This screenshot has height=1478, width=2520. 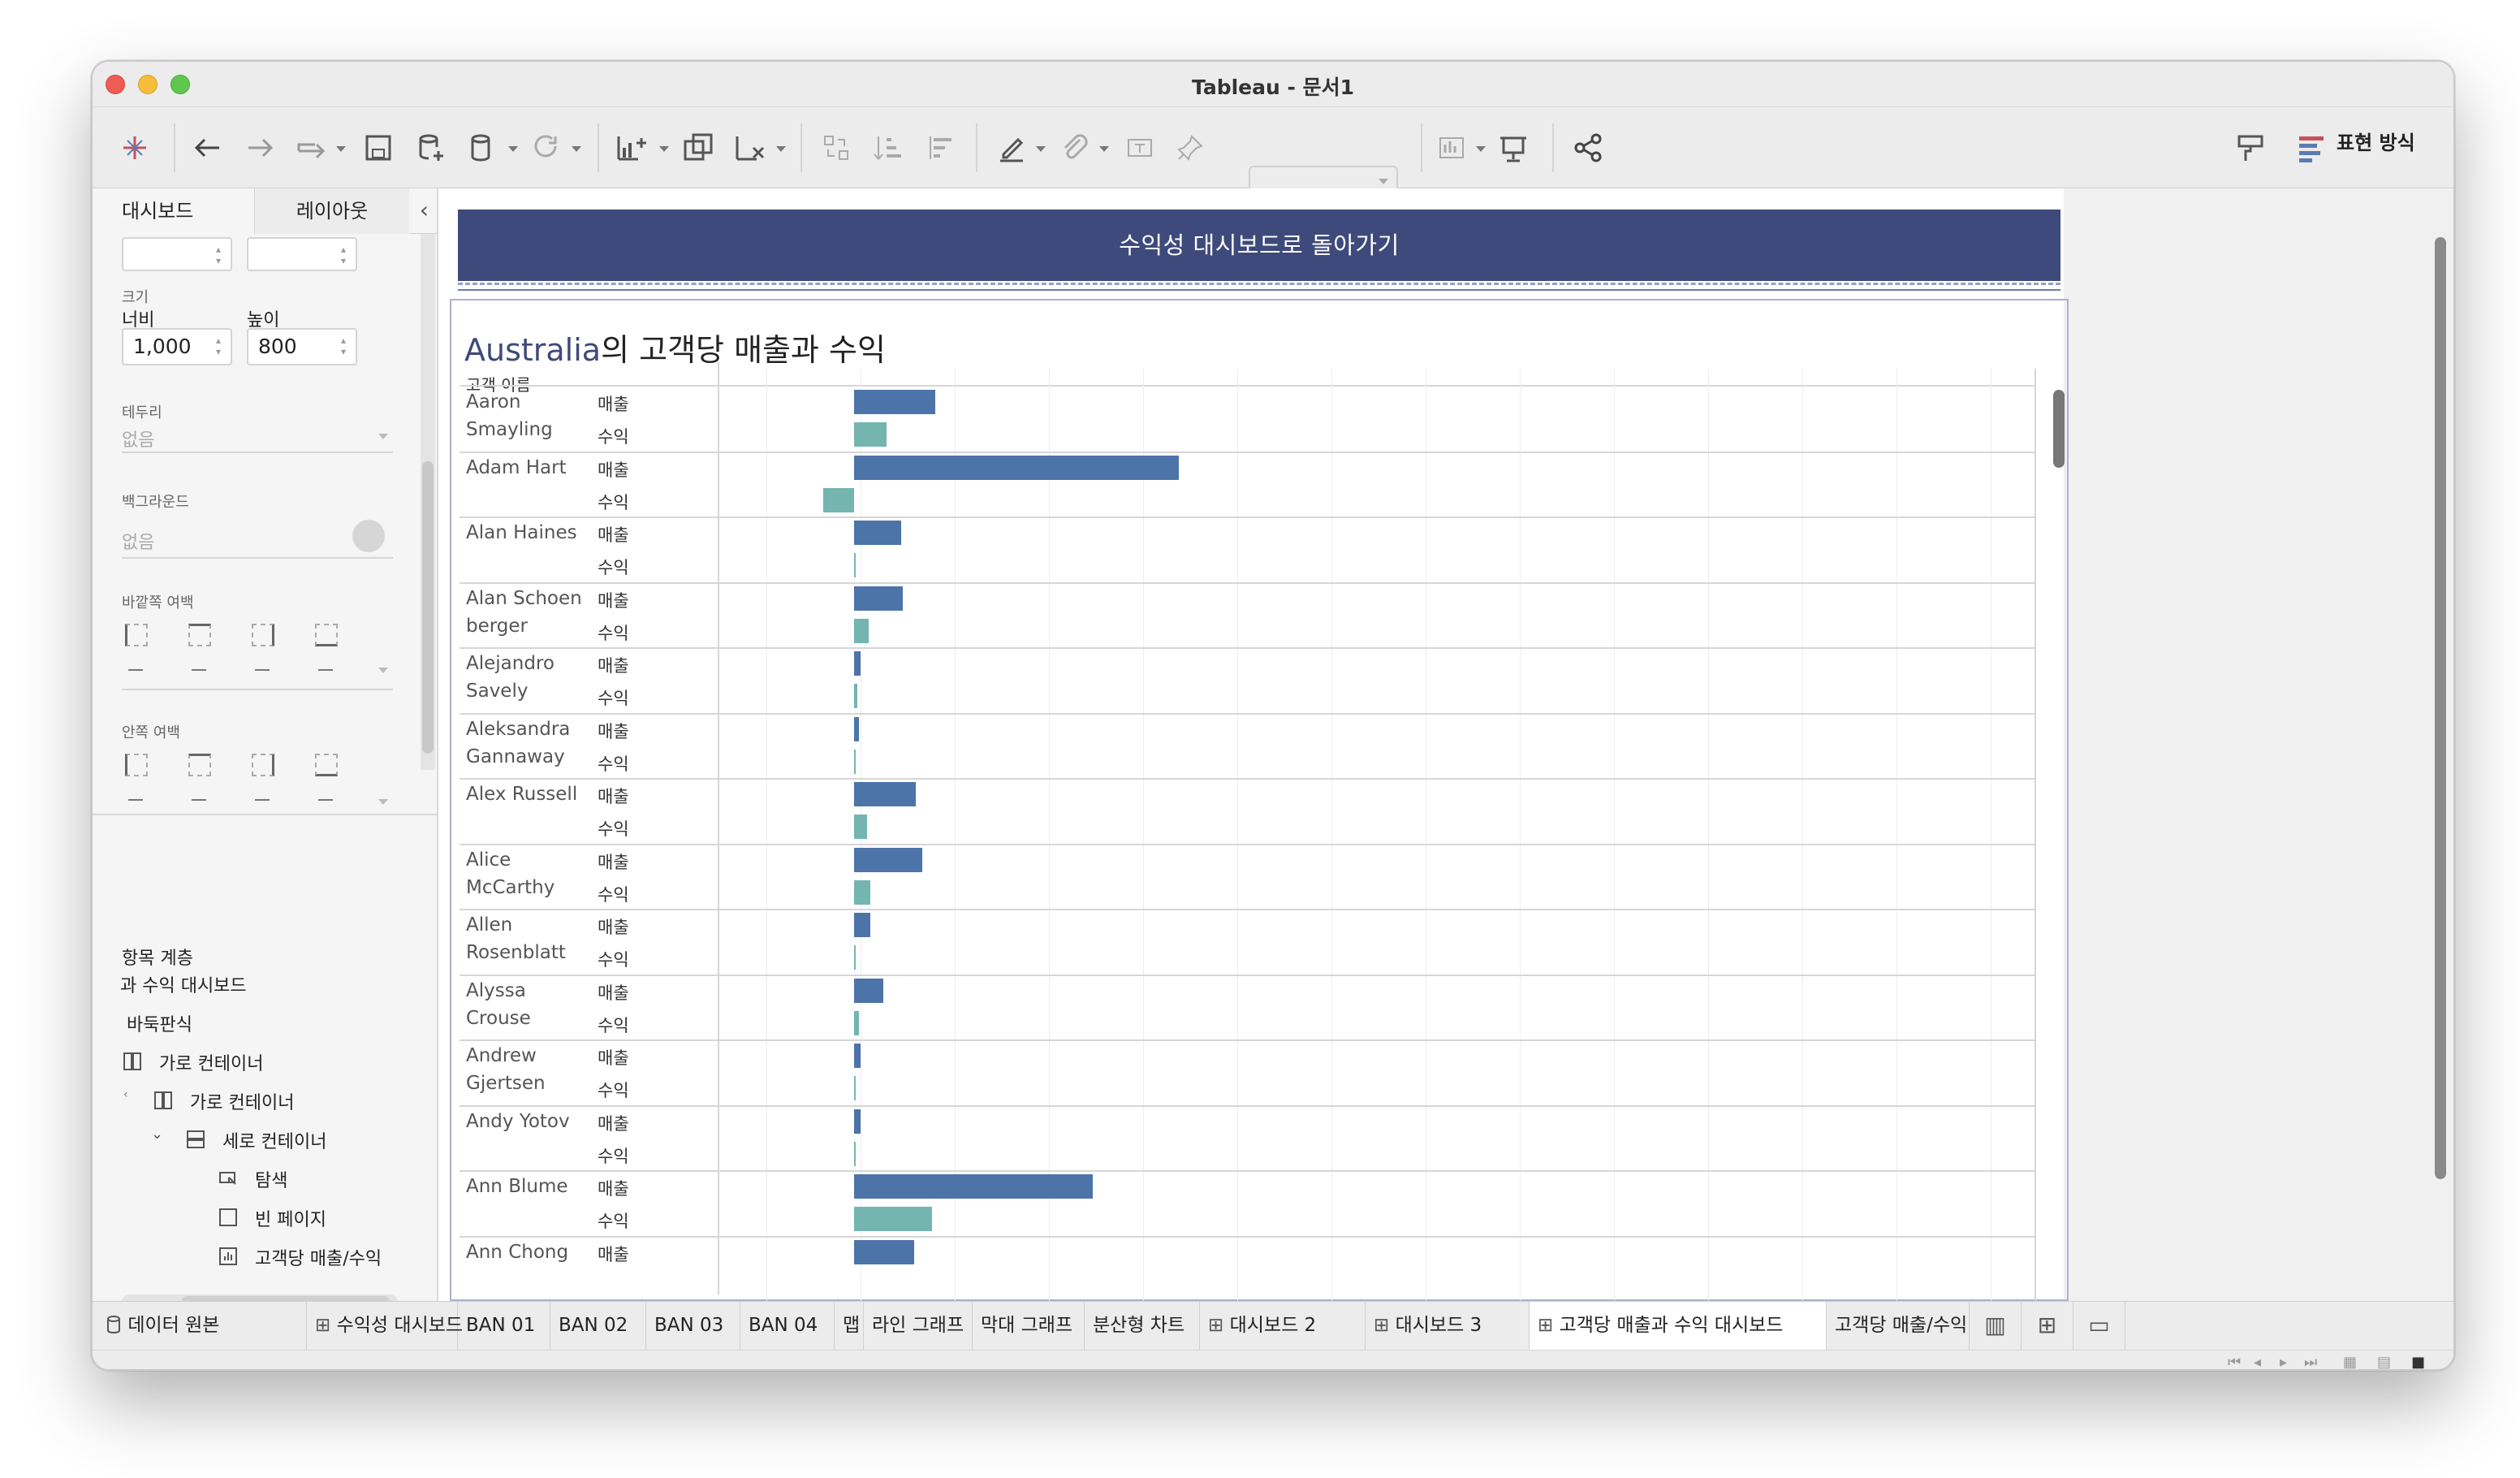 I want to click on format-painter-icon, so click(x=2250, y=147).